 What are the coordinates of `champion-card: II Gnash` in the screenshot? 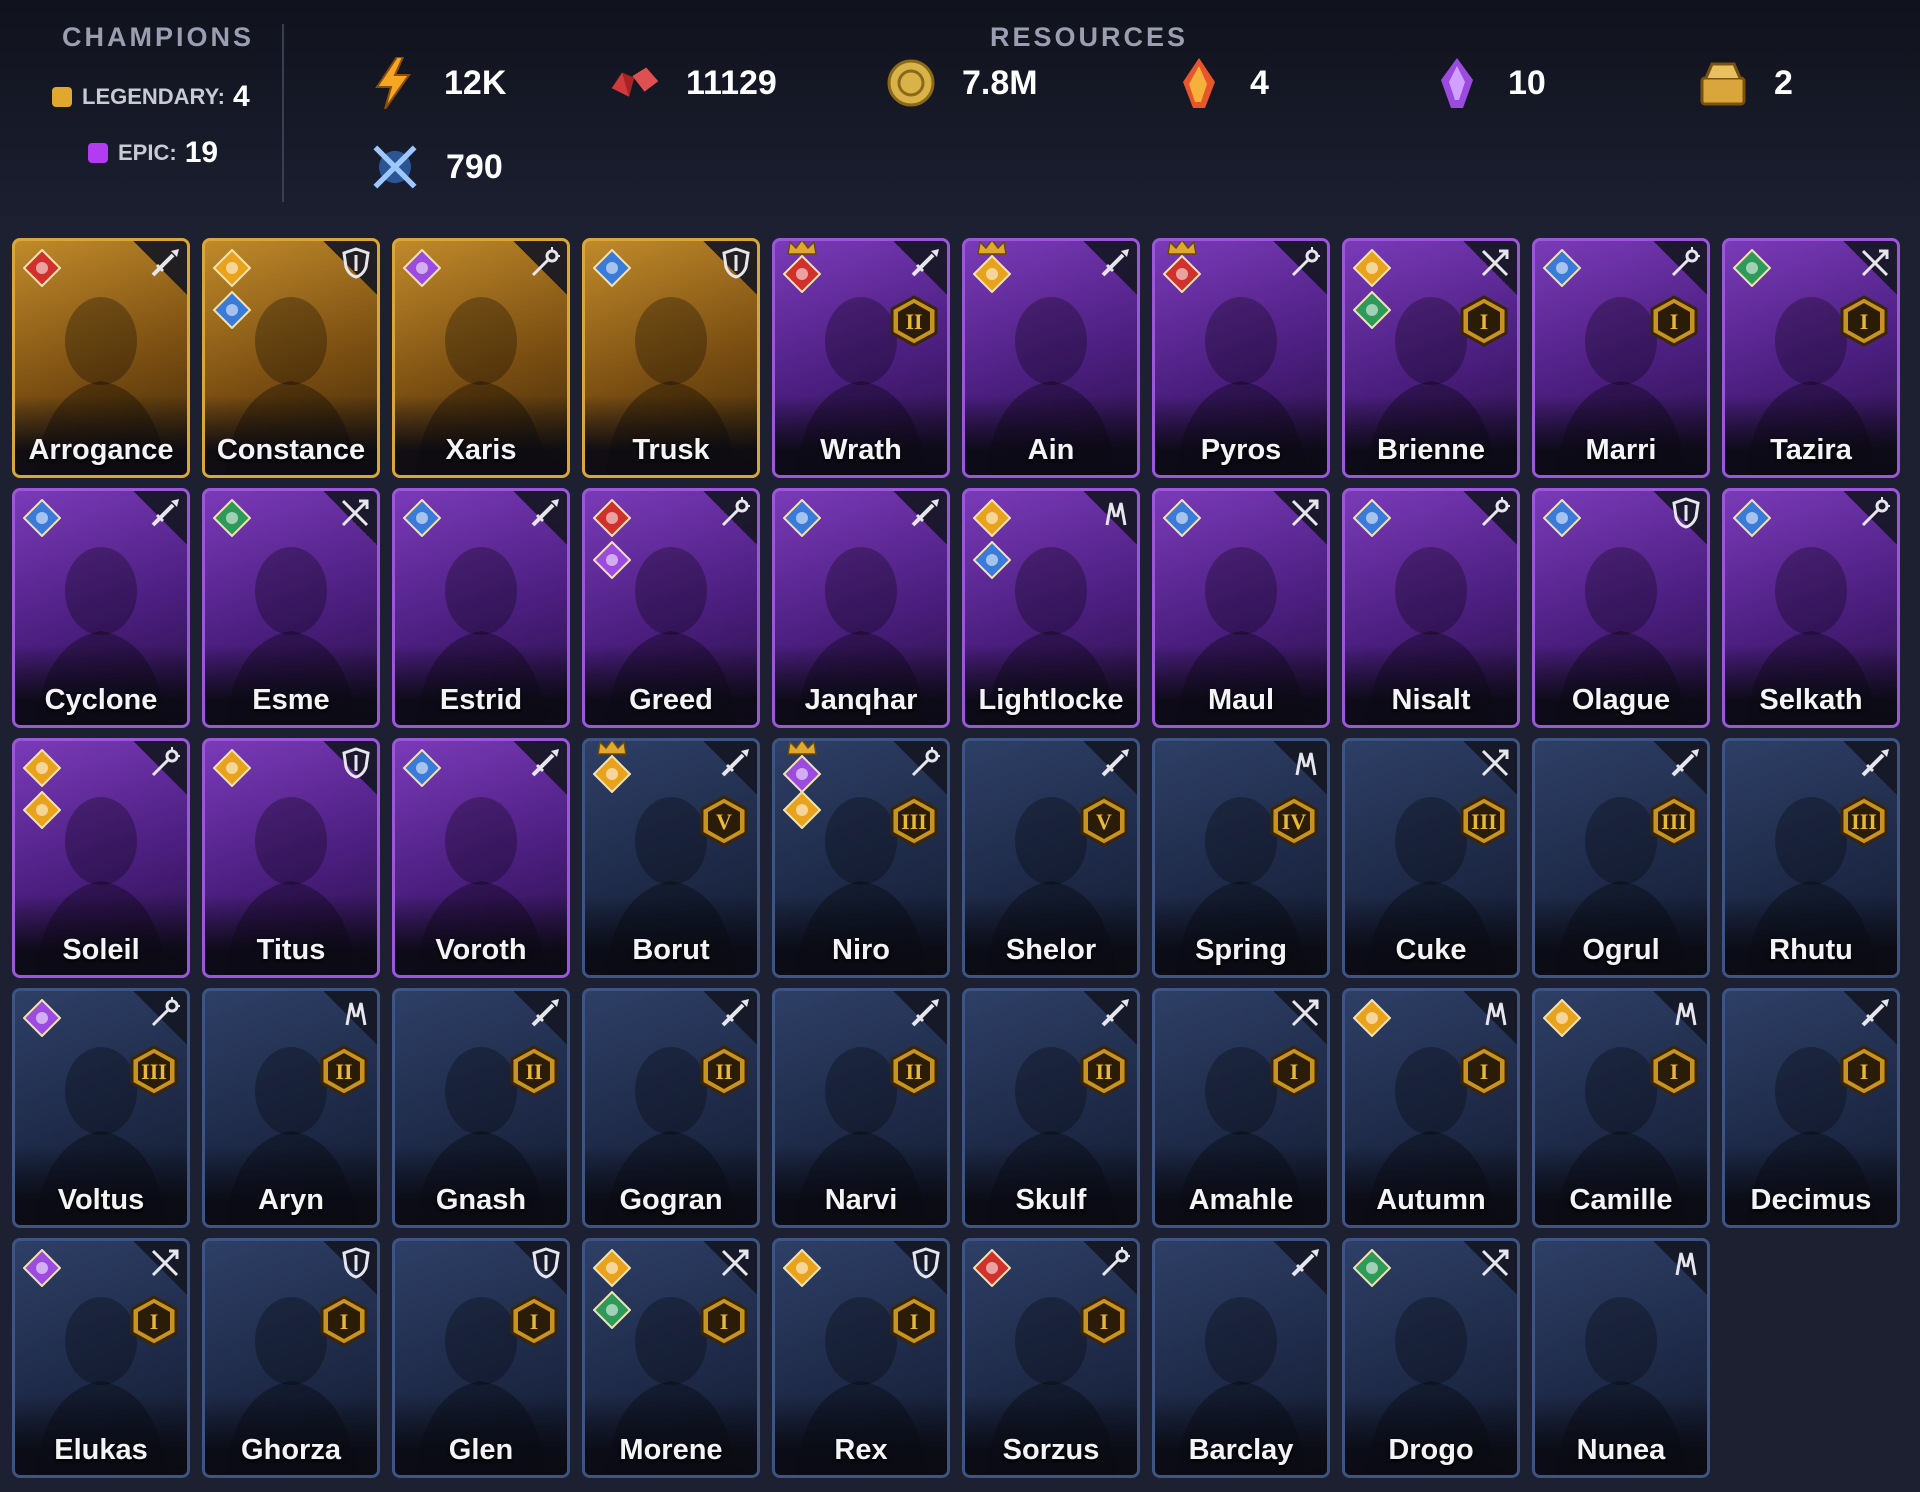 It's located at (481, 1108).